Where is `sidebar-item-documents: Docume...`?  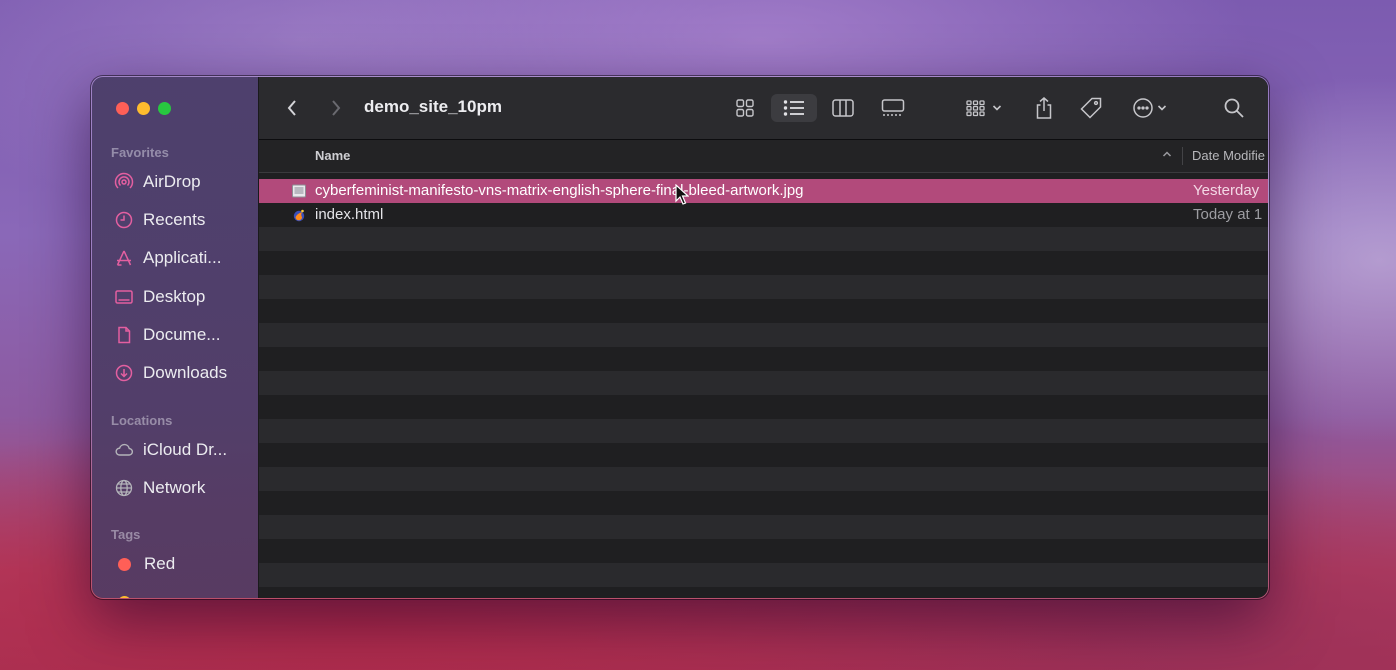
sidebar-item-documents: Docume... is located at coordinates (167, 335).